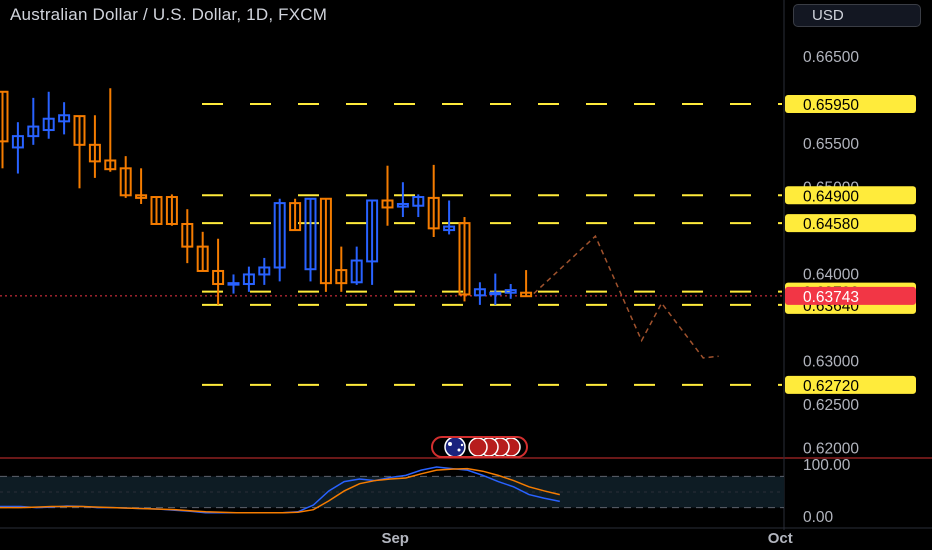  I want to click on level-badge-label: 0.62720, so click(831, 386).